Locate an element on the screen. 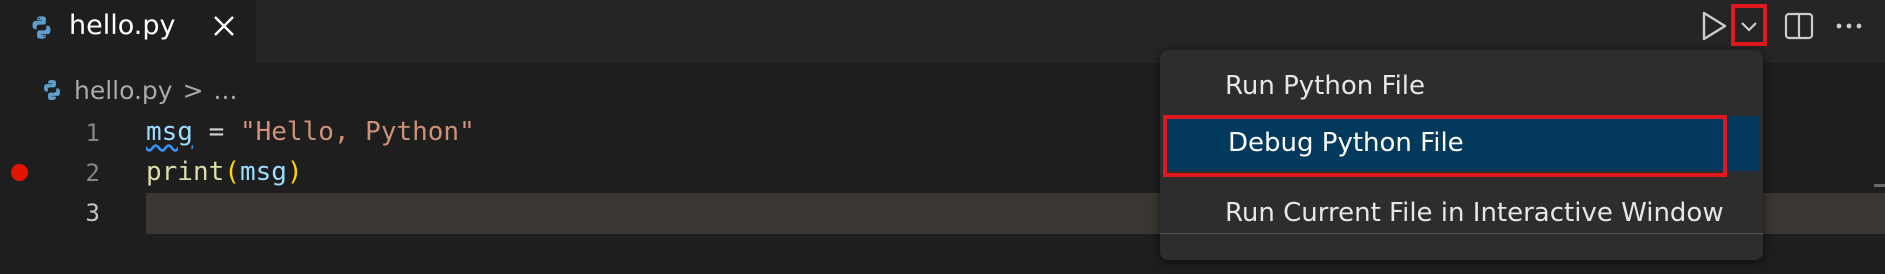 The width and height of the screenshot is (1885, 274). split-editor-button is located at coordinates (1799, 26).